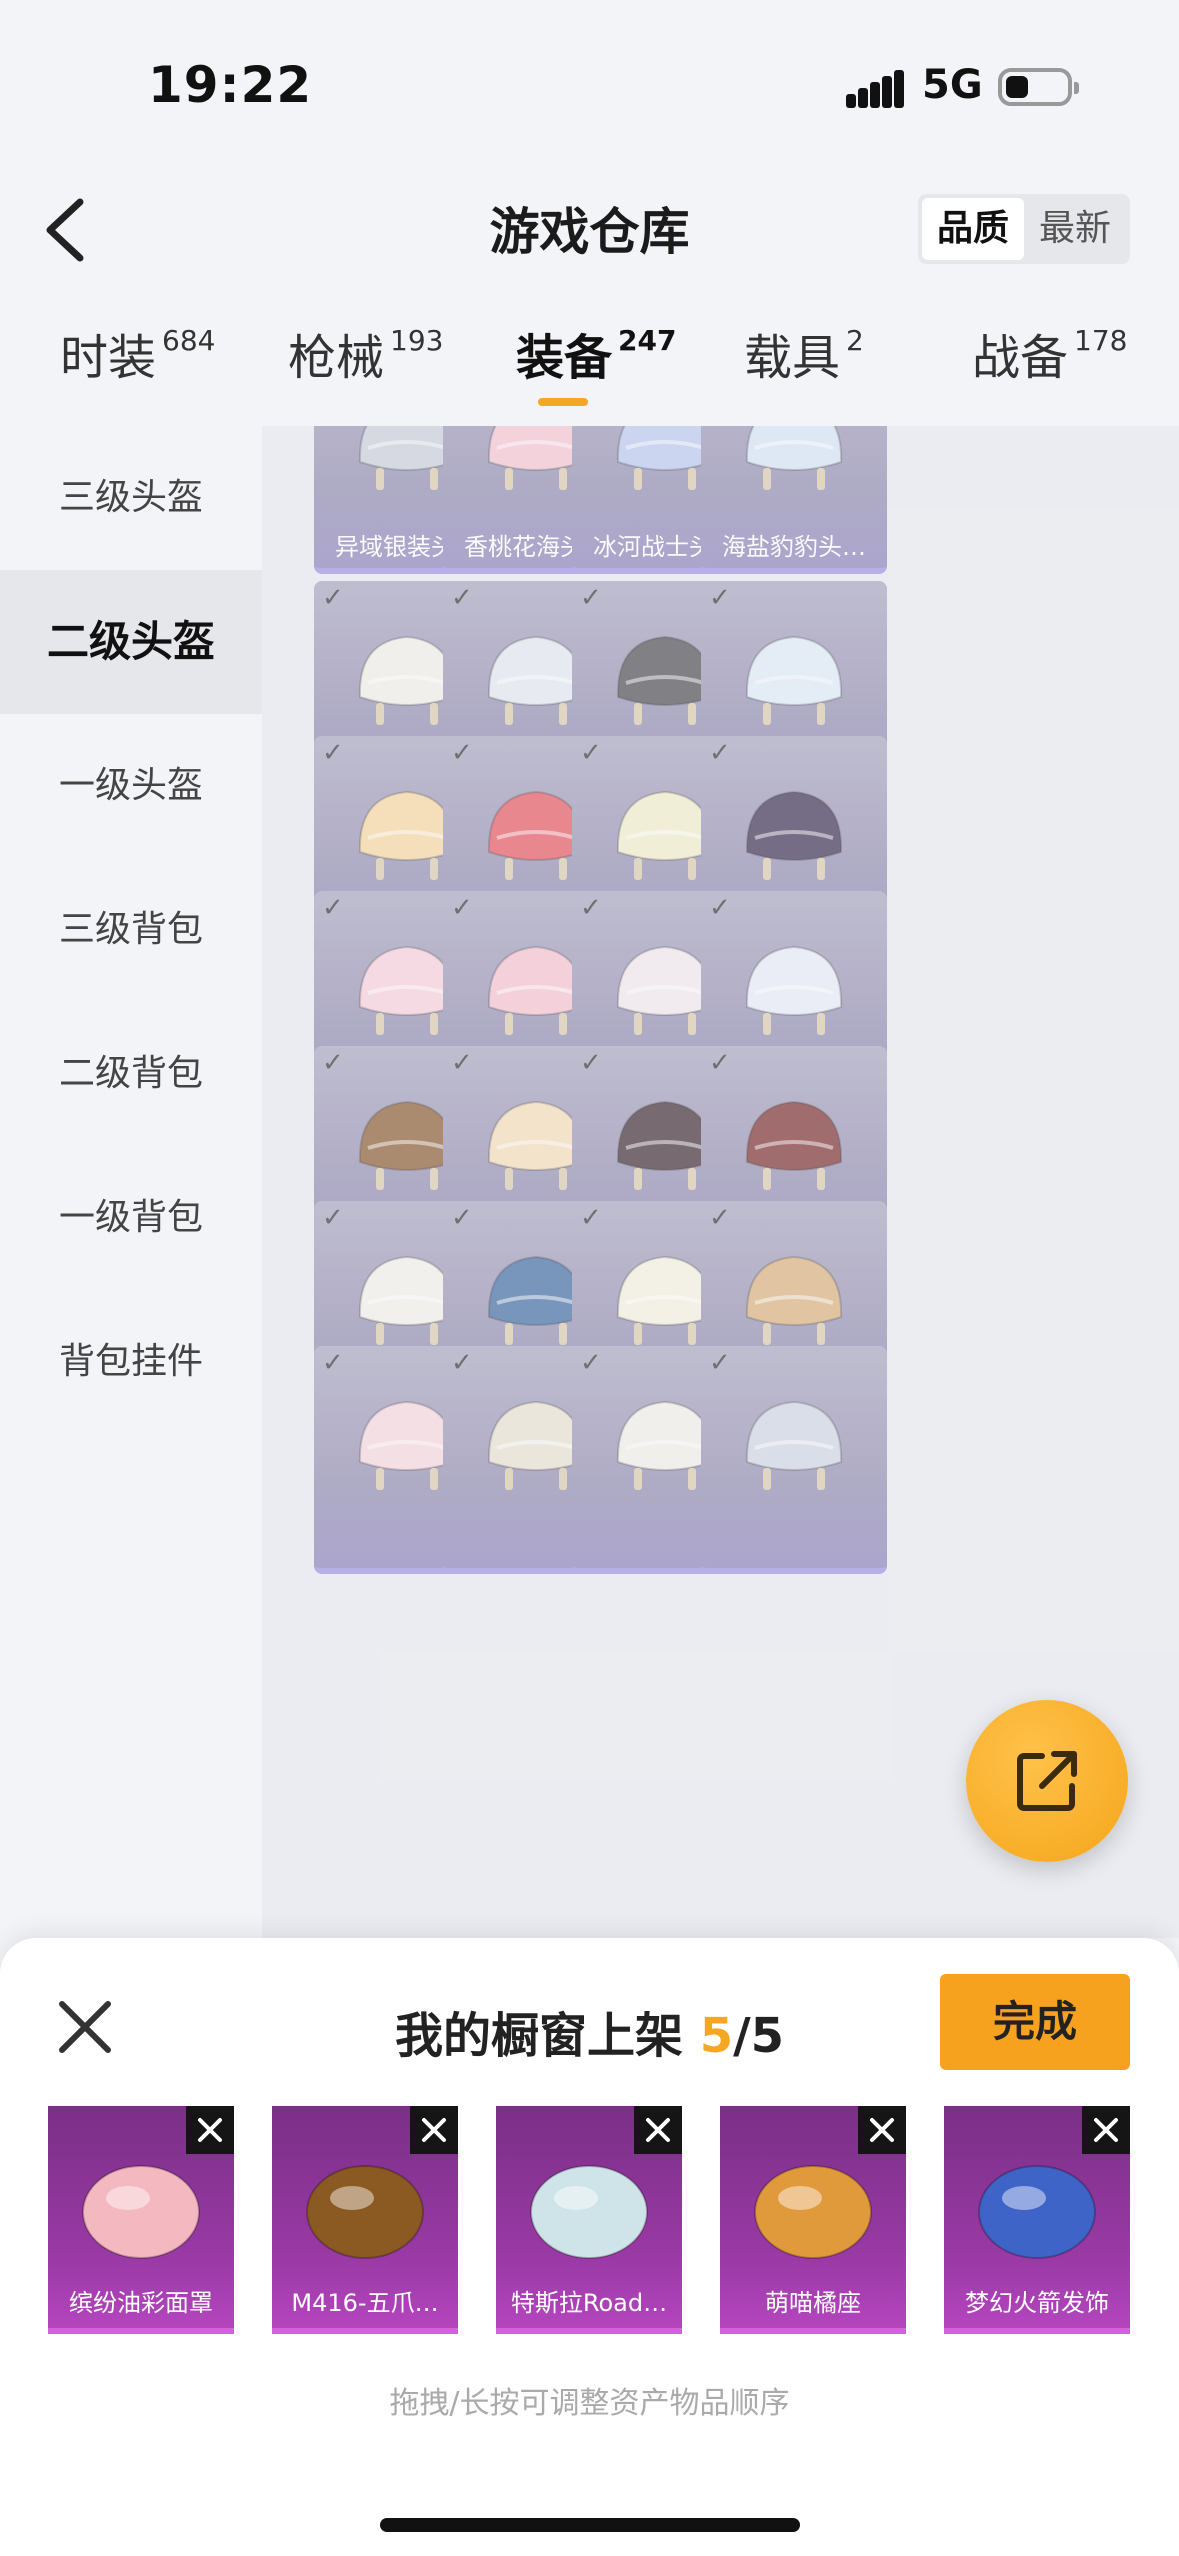 Image resolution: width=1179 pixels, height=2556 pixels. What do you see at coordinates (141, 2303) in the screenshot?
I see `showcase-item-name: 缤纷油彩面罩` at bounding box center [141, 2303].